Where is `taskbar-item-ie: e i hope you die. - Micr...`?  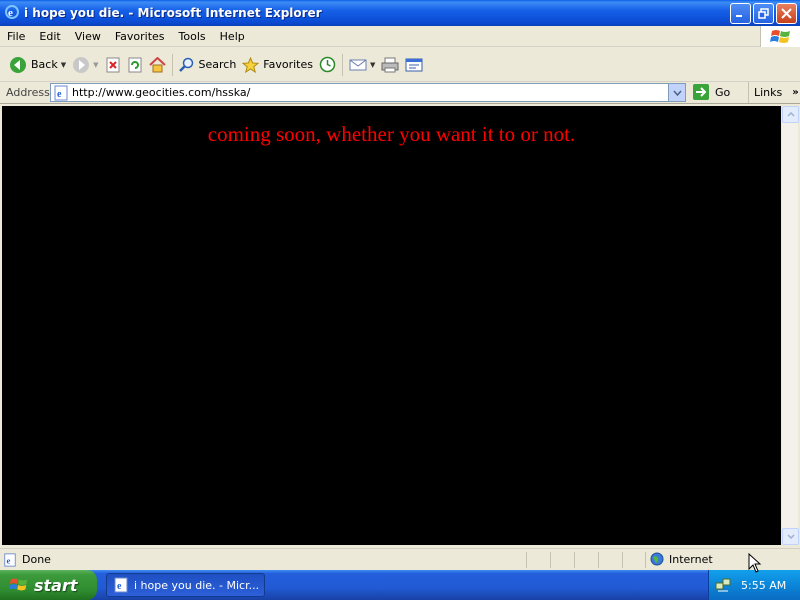
taskbar-item-ie: e i hope you die. - Micr... is located at coordinates (185, 585).